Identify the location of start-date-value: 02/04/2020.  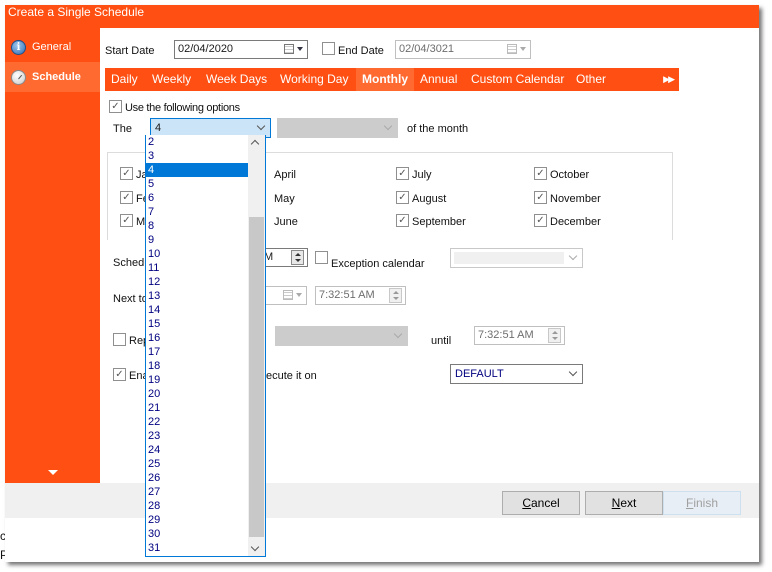
(206, 49).